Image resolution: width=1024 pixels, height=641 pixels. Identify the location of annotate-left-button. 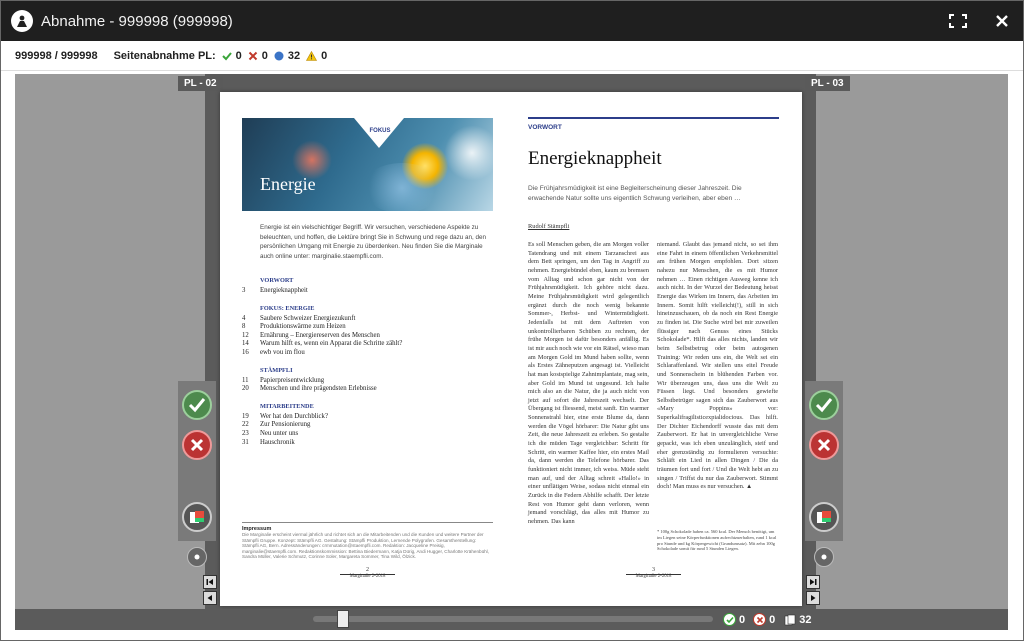
(197, 517).